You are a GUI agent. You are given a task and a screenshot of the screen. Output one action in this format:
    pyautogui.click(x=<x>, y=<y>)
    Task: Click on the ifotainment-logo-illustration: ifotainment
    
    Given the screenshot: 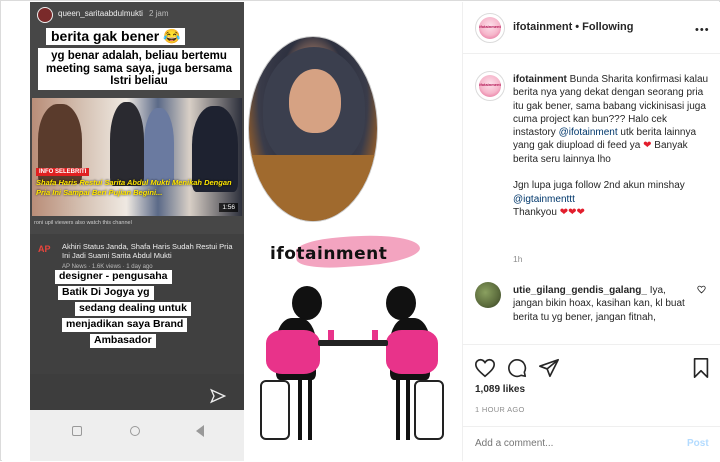 What is the action you would take?
    pyautogui.click(x=351, y=345)
    